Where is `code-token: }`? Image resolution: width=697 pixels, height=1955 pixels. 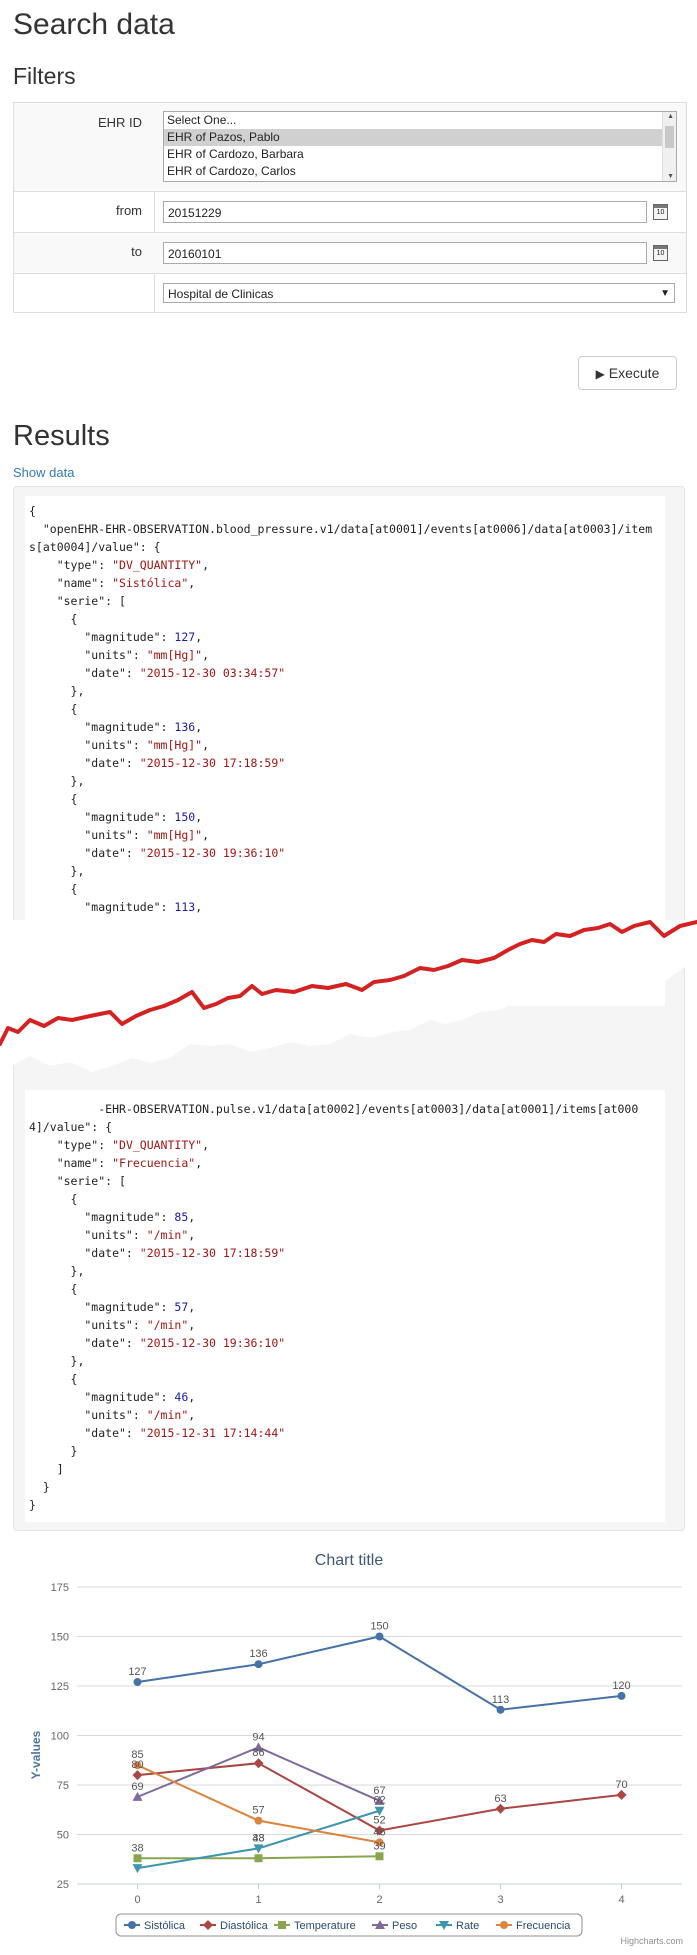
code-token: } is located at coordinates (39, 1487).